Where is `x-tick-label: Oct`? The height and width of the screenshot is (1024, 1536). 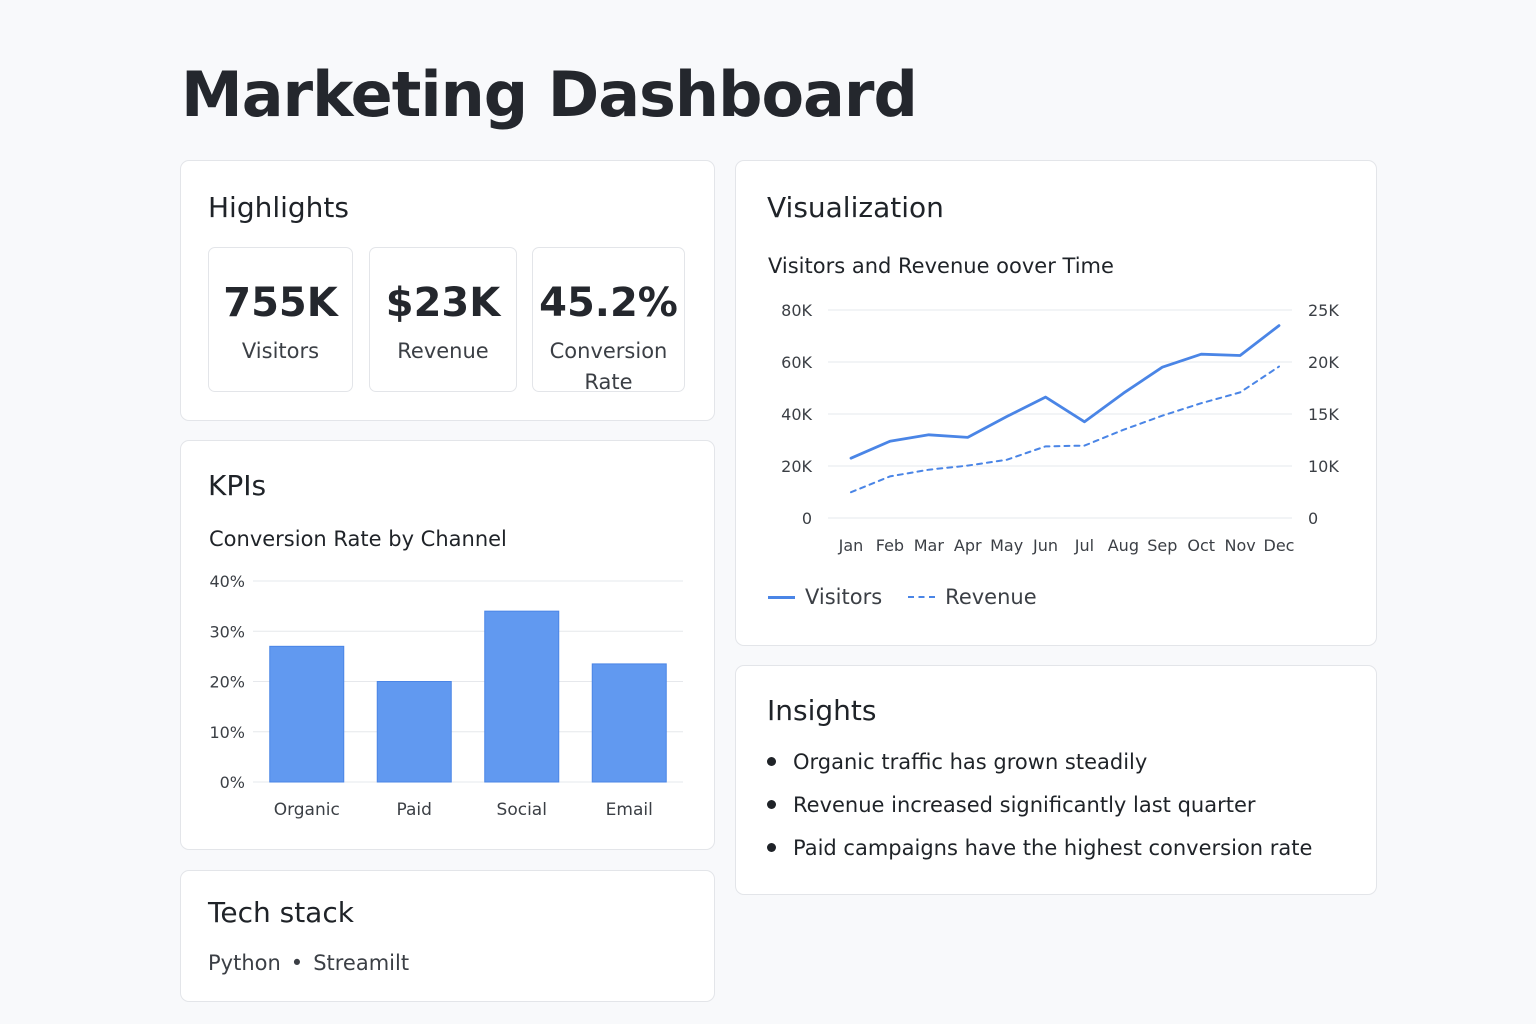 x-tick-label: Oct is located at coordinates (1201, 545).